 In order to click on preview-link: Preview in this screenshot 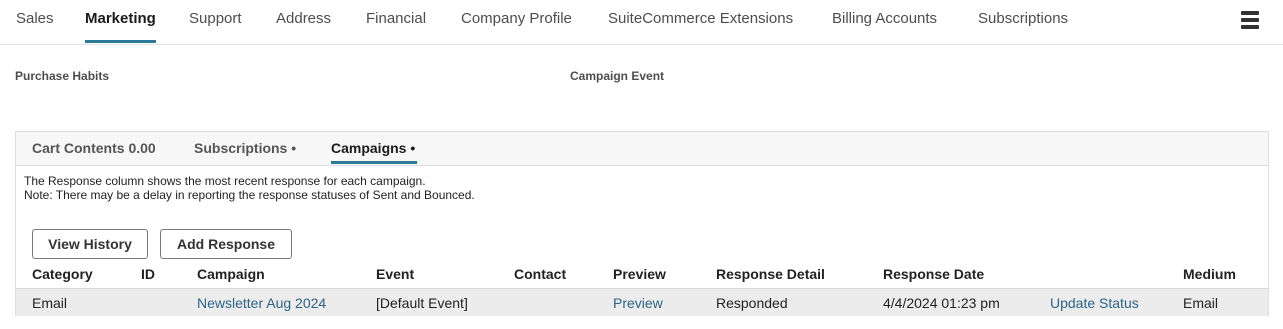, I will do `click(638, 303)`.